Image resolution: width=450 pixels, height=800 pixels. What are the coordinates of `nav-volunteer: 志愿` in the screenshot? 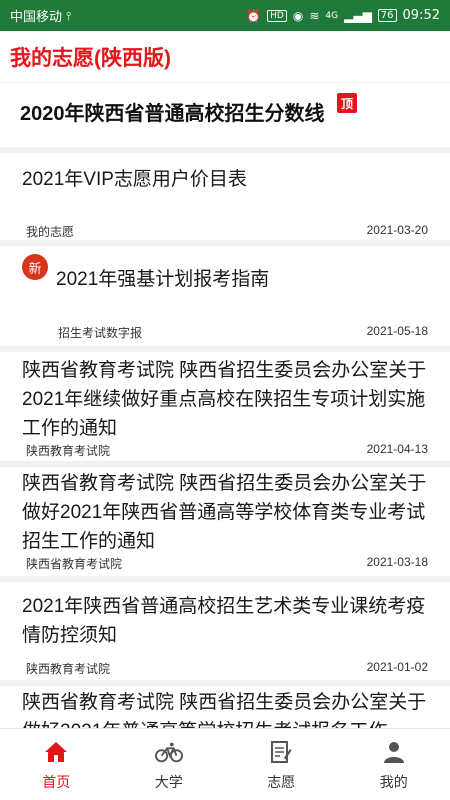 It's located at (281, 764).